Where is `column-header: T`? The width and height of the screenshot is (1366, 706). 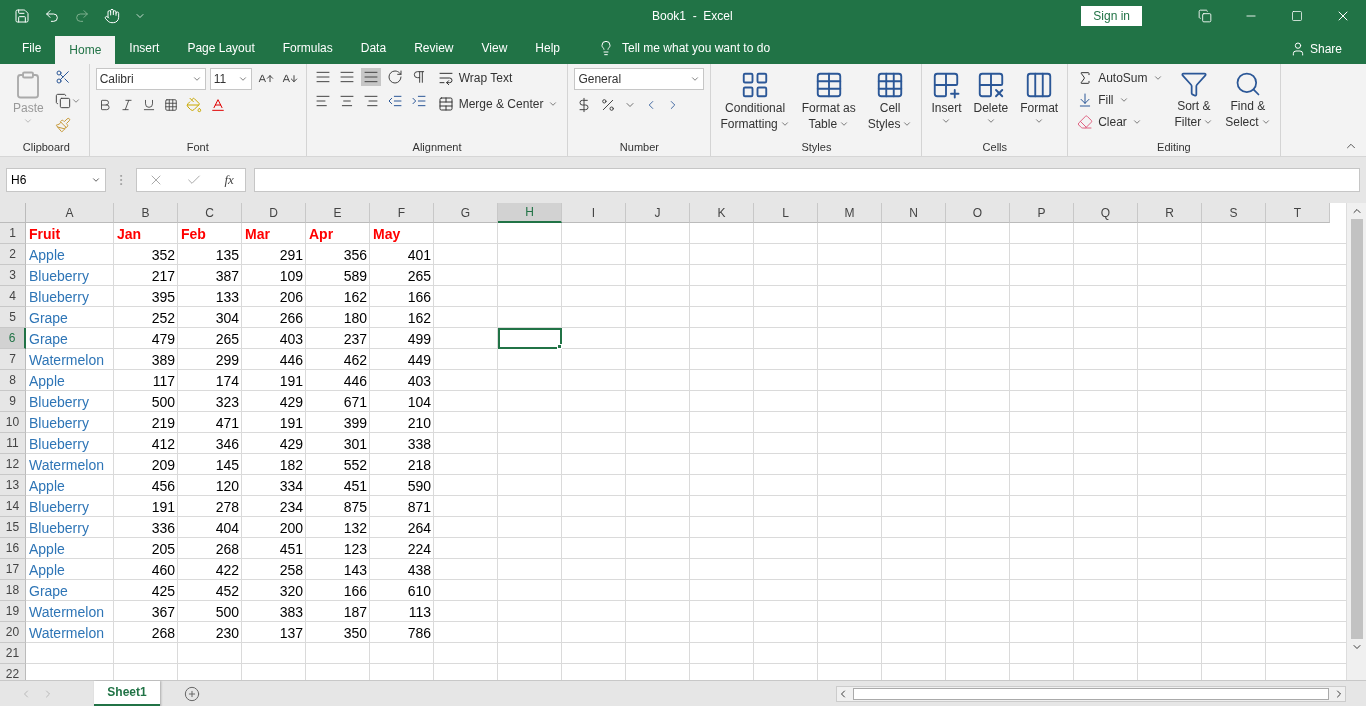 column-header: T is located at coordinates (1298, 213).